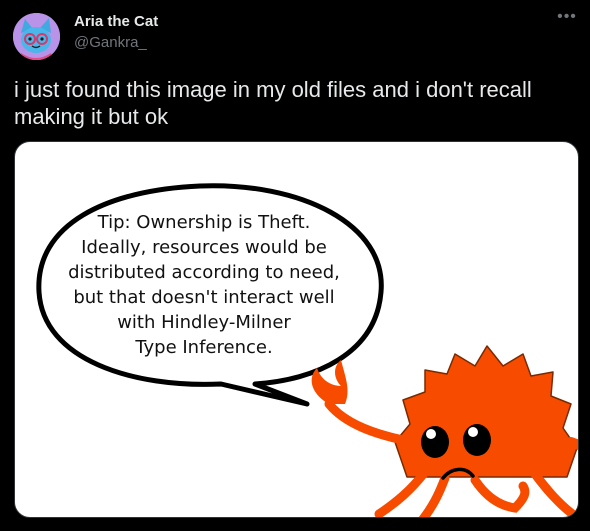 The width and height of the screenshot is (590, 531). Describe the element at coordinates (444, 431) in the screenshot. I see `crab-mascot-icon` at that location.